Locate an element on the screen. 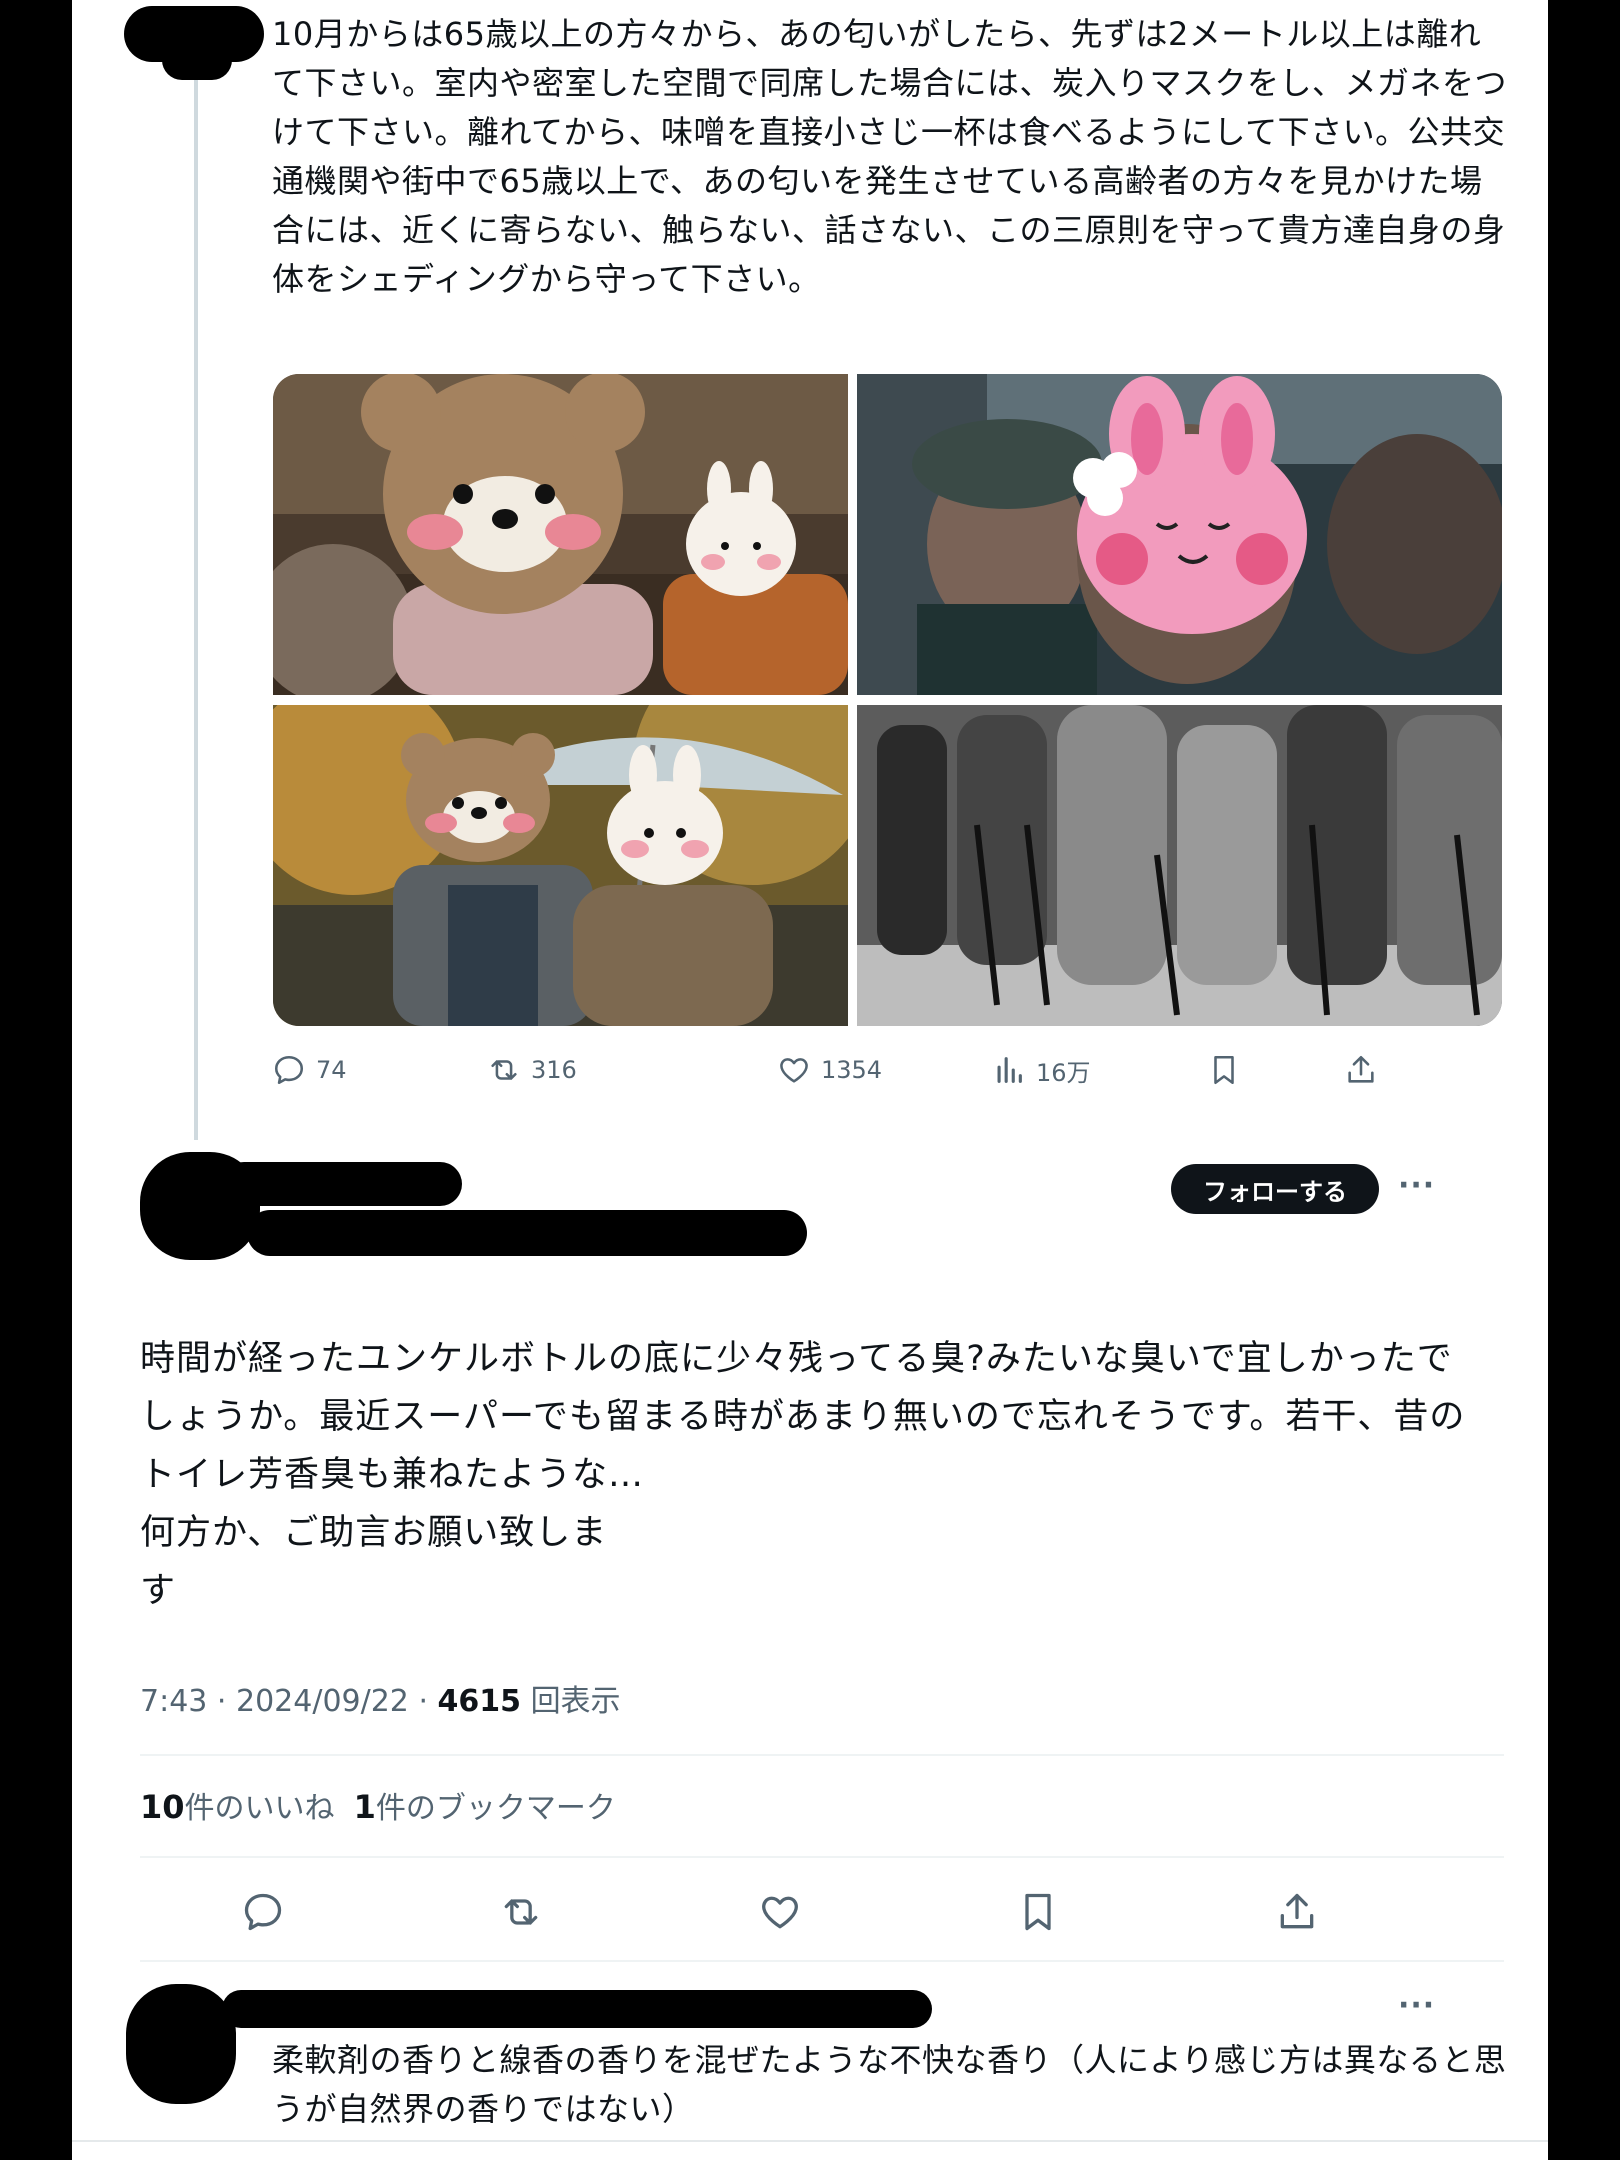 The width and height of the screenshot is (1620, 2160). bunny-sticker-photo is located at coordinates (1179, 534).